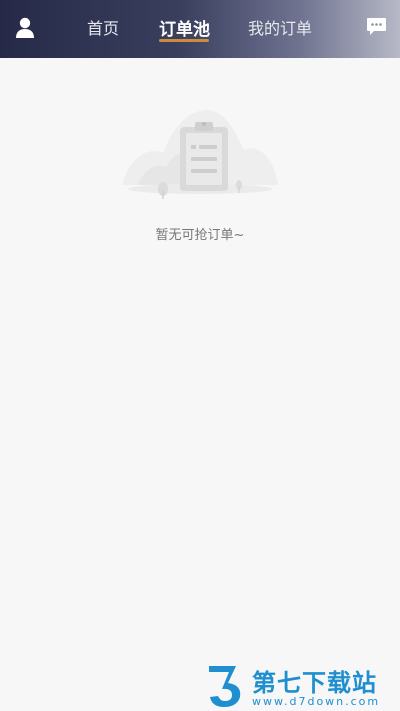 The width and height of the screenshot is (400, 711). What do you see at coordinates (314, 683) in the screenshot?
I see `watermark-brand: 第七下载站` at bounding box center [314, 683].